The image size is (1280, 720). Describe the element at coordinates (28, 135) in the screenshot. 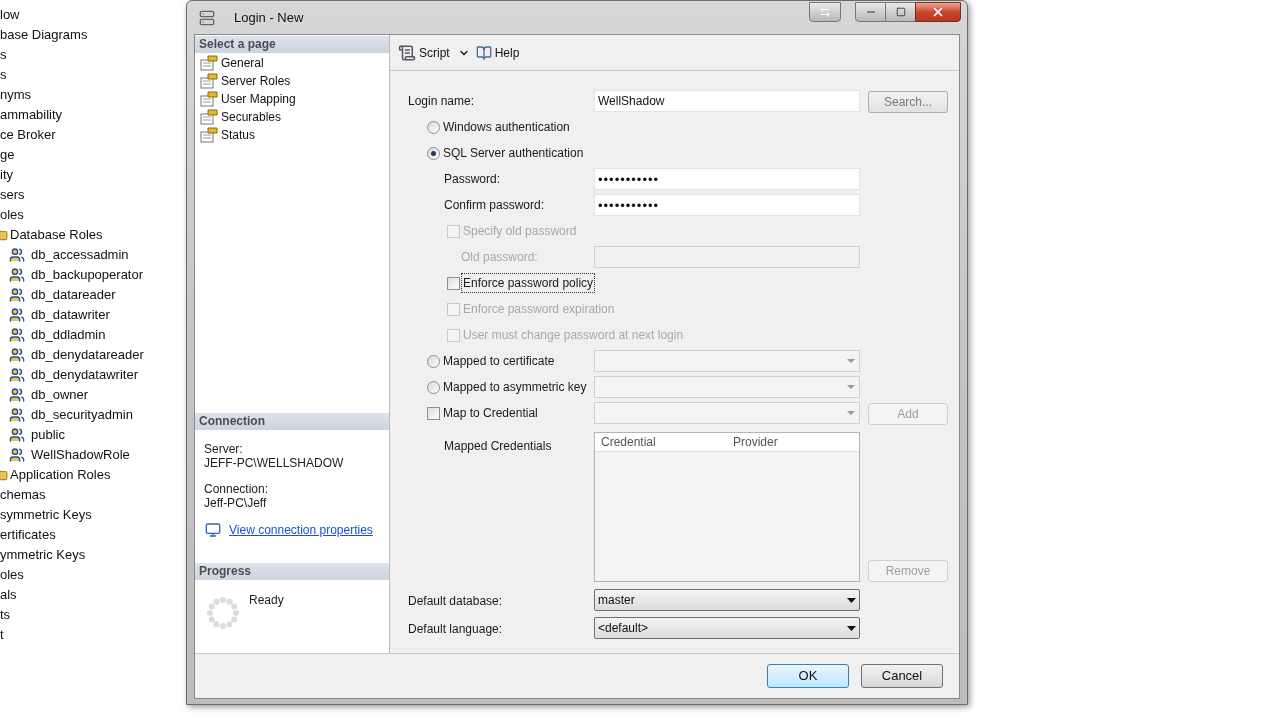

I see `tree-item: ce Broker` at that location.